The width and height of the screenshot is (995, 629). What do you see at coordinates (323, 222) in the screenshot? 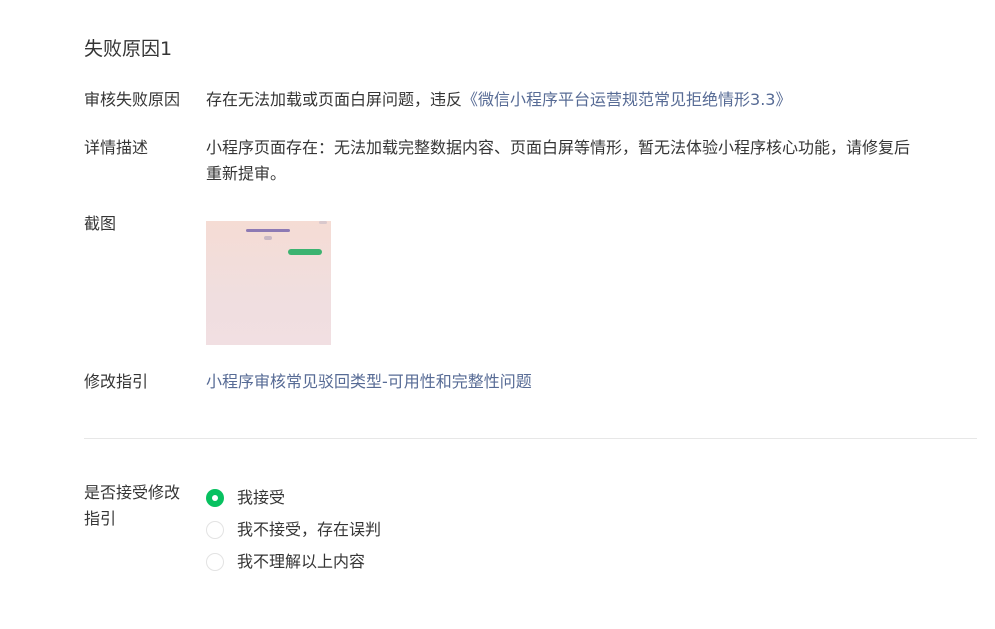
I see `thumb-status-mark` at bounding box center [323, 222].